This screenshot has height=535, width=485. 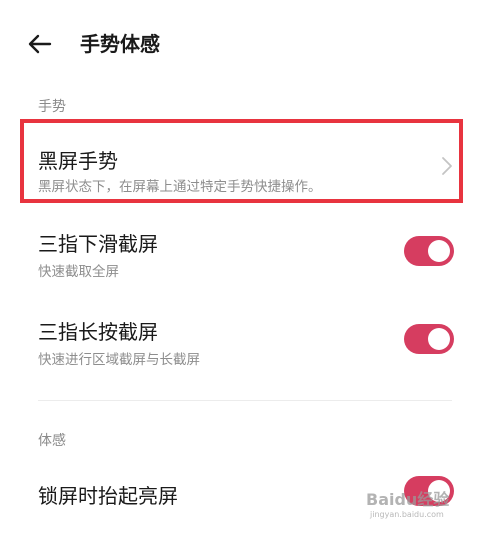 I want to click on three-finger-press-toggle, so click(x=429, y=339).